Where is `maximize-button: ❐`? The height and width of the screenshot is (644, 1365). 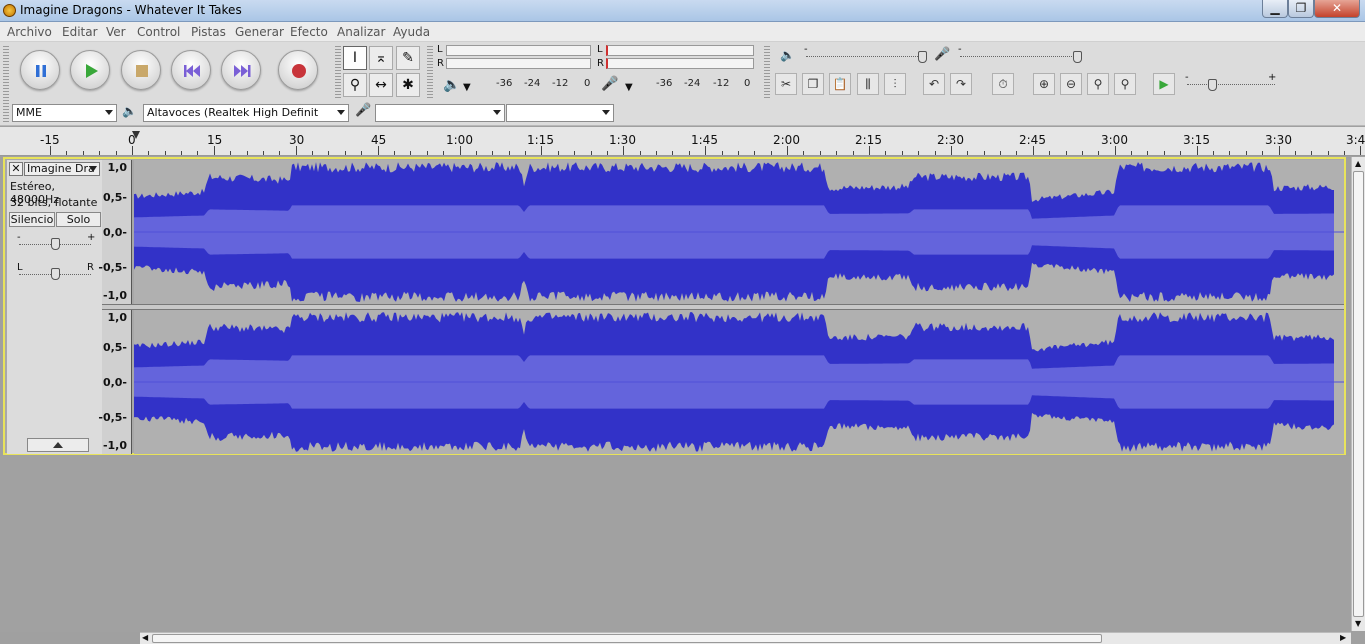
maximize-button: ❐ is located at coordinates (1301, 9).